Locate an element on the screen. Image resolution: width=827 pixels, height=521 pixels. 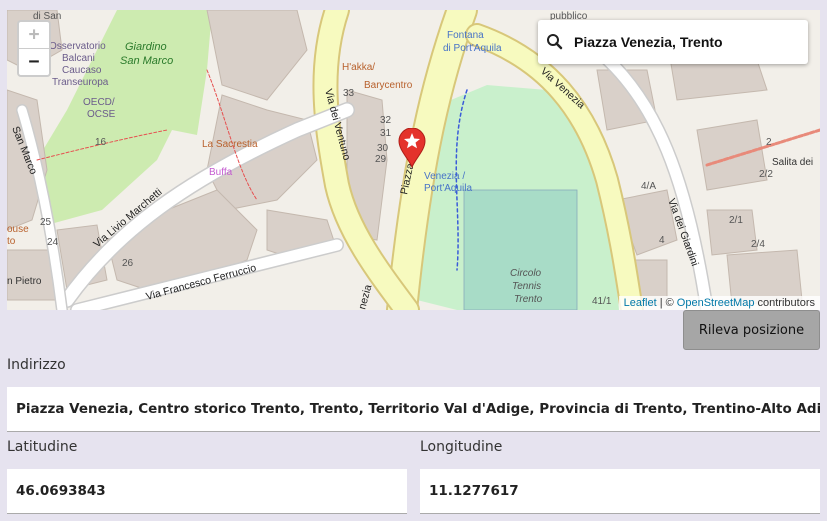
map-label: to is located at coordinates (11, 241).